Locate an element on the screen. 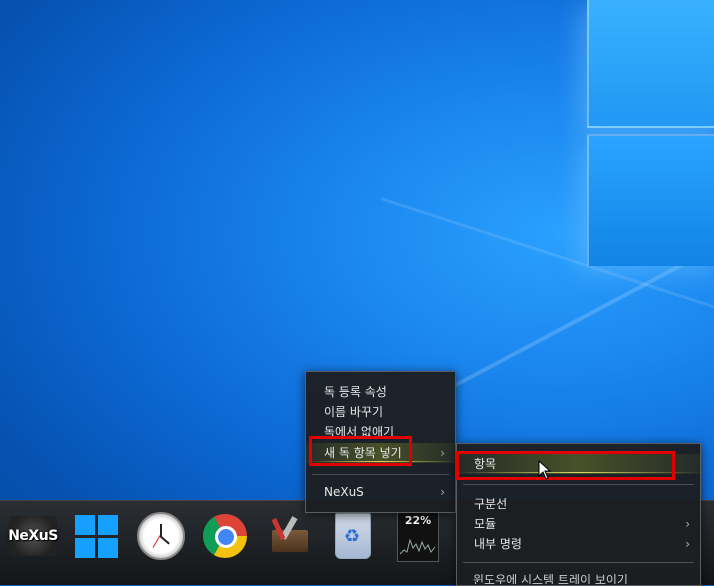  nexus-logo-icon: NeXuS is located at coordinates (33, 536).